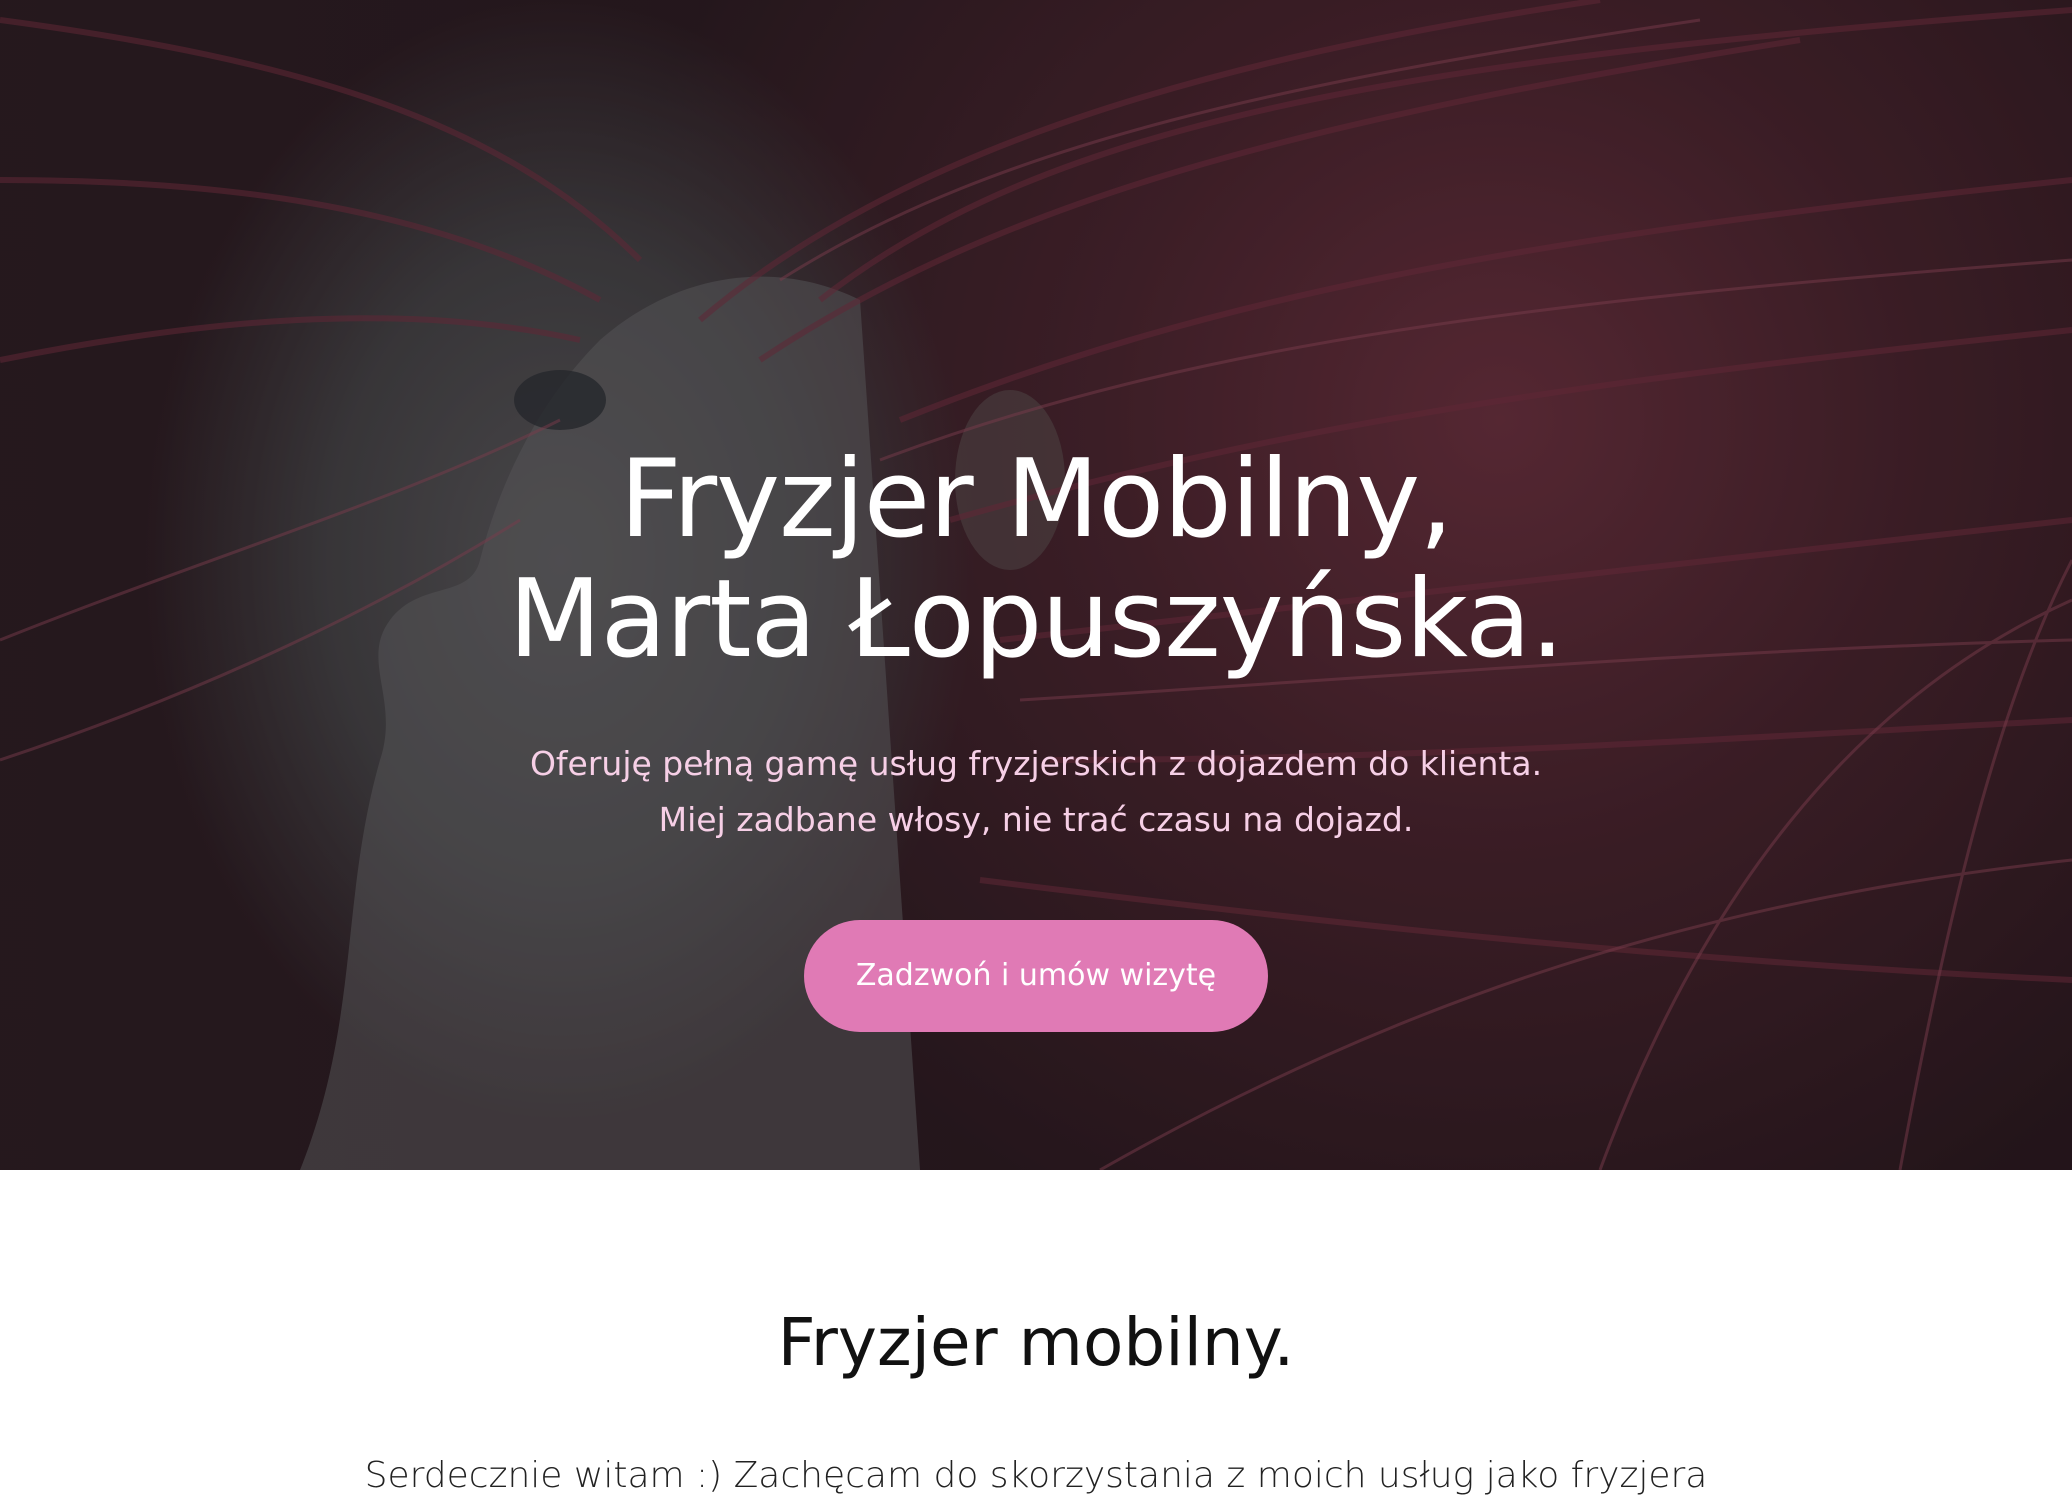  I want to click on hero-title-line1: Fryzjer Mobilny,, so click(1036, 499).